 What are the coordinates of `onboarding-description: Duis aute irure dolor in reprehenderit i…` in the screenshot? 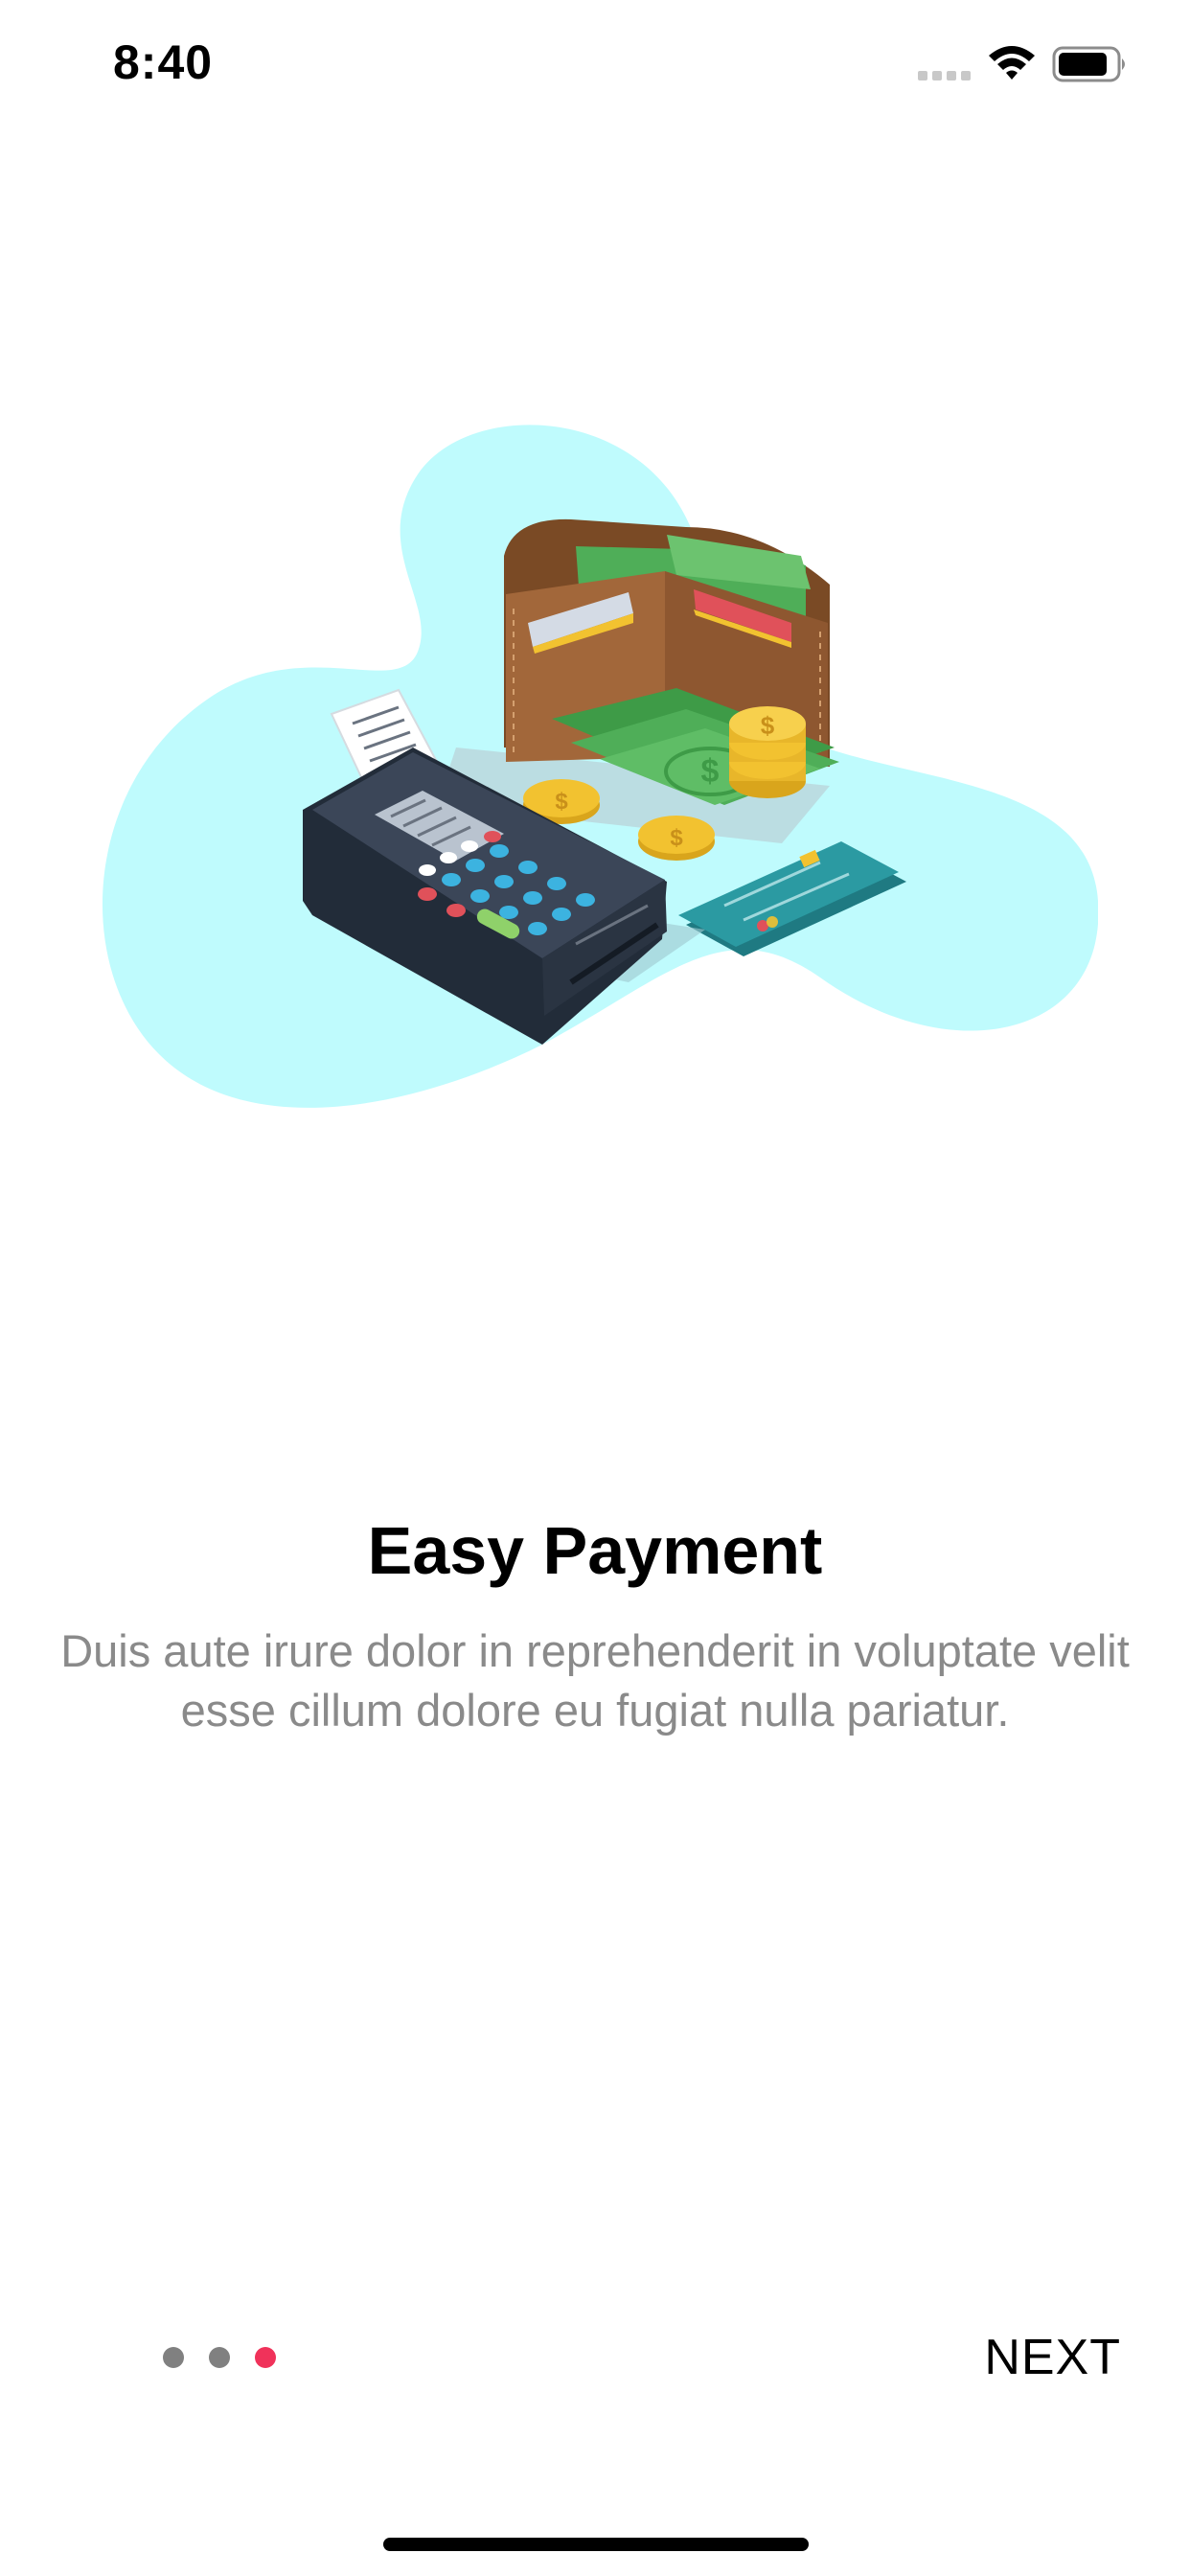 It's located at (595, 1680).